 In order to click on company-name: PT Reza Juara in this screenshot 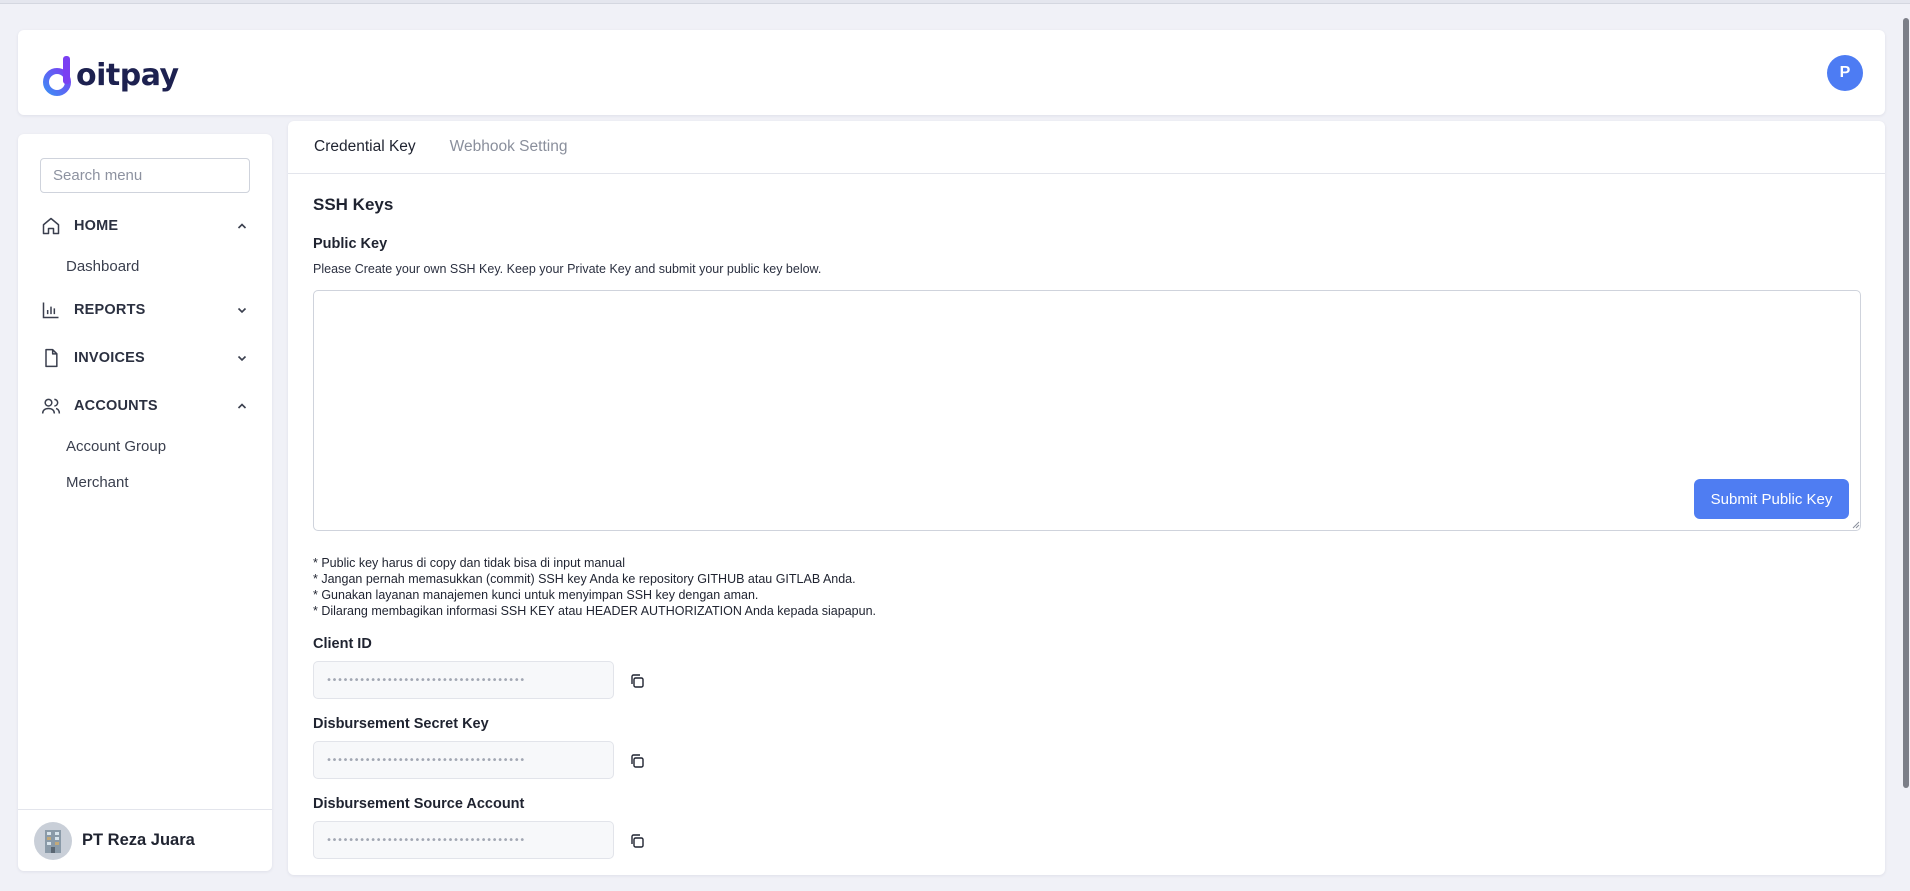, I will do `click(138, 840)`.